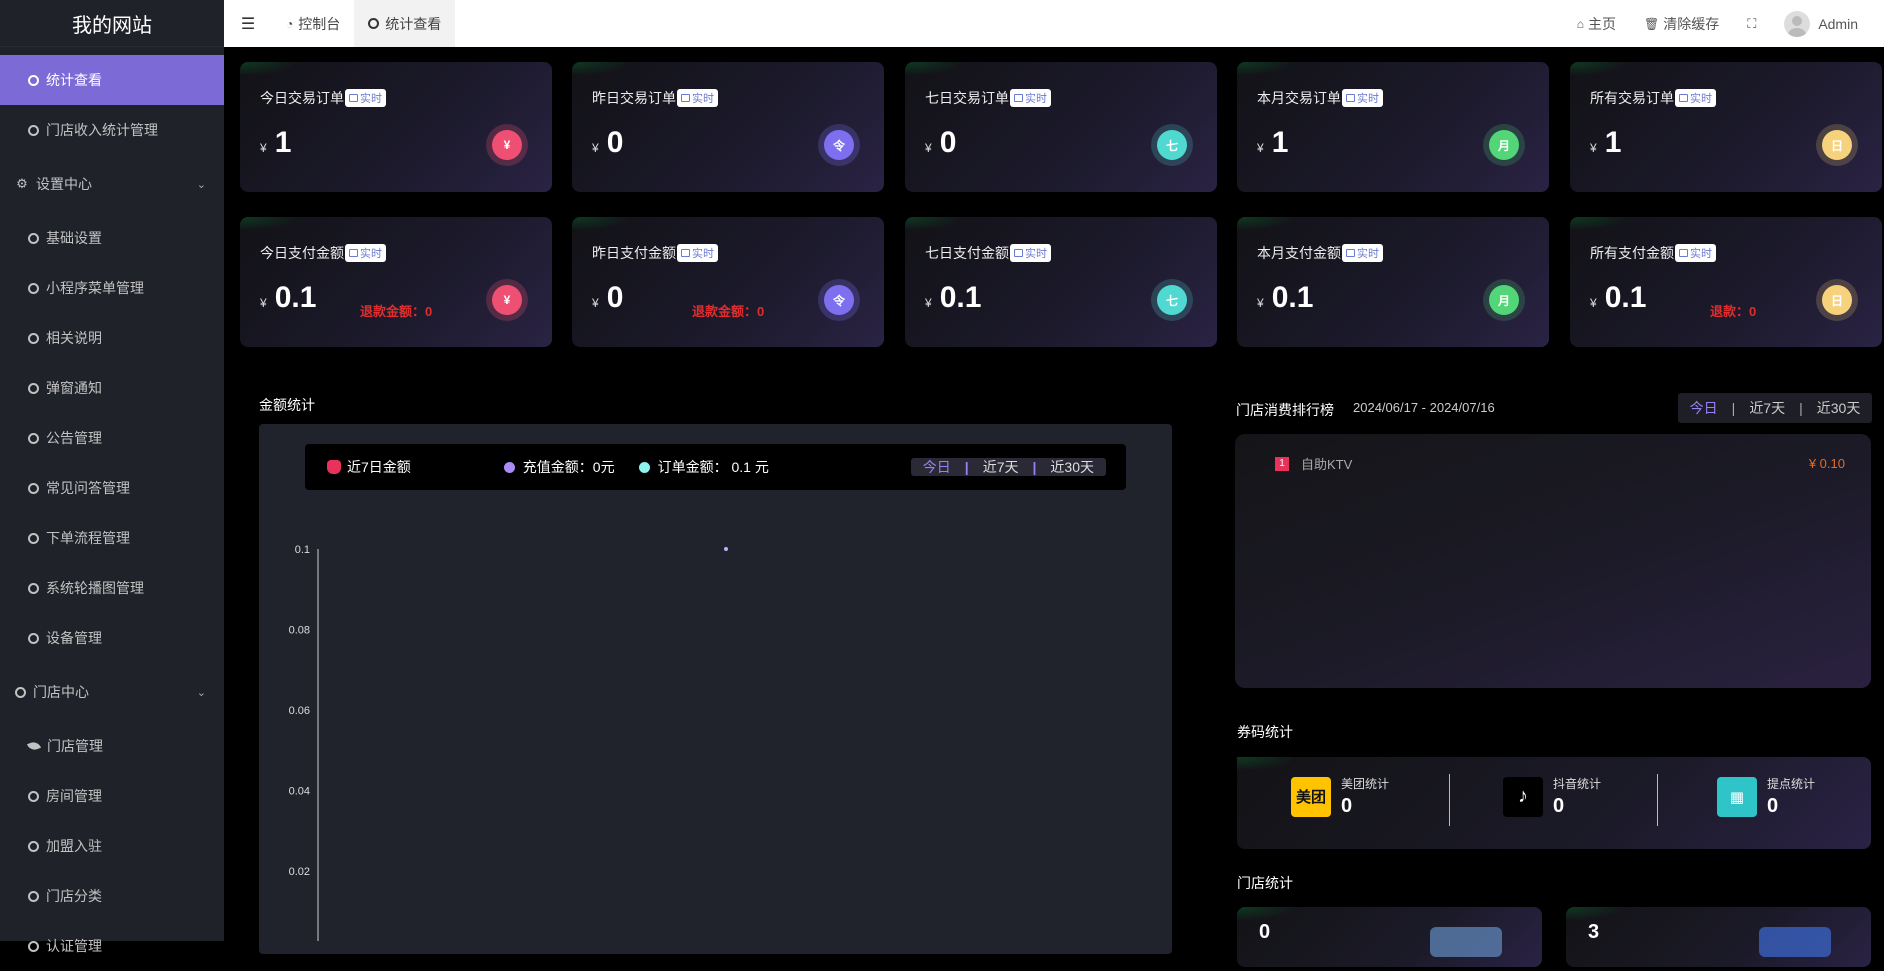  What do you see at coordinates (112, 588) in the screenshot?
I see `sidebar-item-setting: 系统轮播图管理` at bounding box center [112, 588].